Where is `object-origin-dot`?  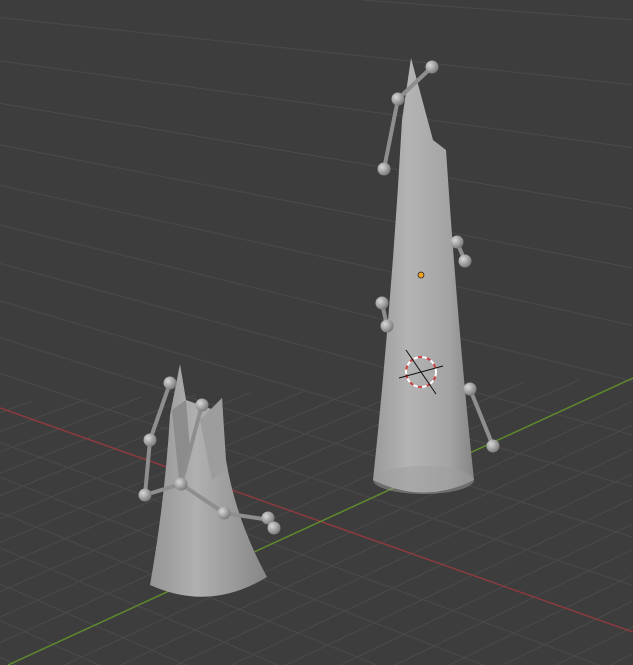
object-origin-dot is located at coordinates (421, 275).